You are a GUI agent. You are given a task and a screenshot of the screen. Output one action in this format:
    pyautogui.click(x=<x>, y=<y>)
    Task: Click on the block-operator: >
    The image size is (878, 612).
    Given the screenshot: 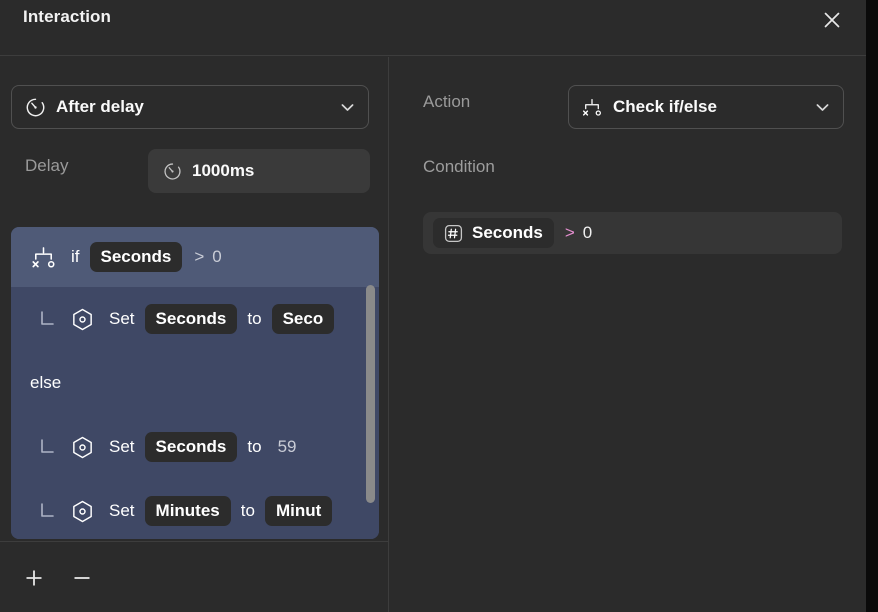 What is the action you would take?
    pyautogui.click(x=199, y=256)
    